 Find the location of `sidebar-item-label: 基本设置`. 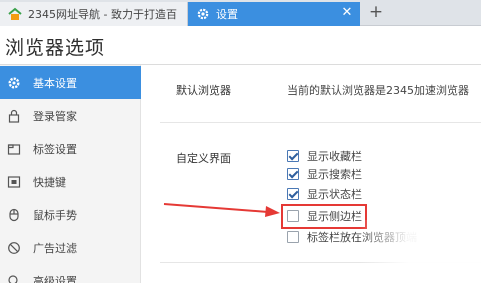

sidebar-item-label: 基本设置 is located at coordinates (55, 83).